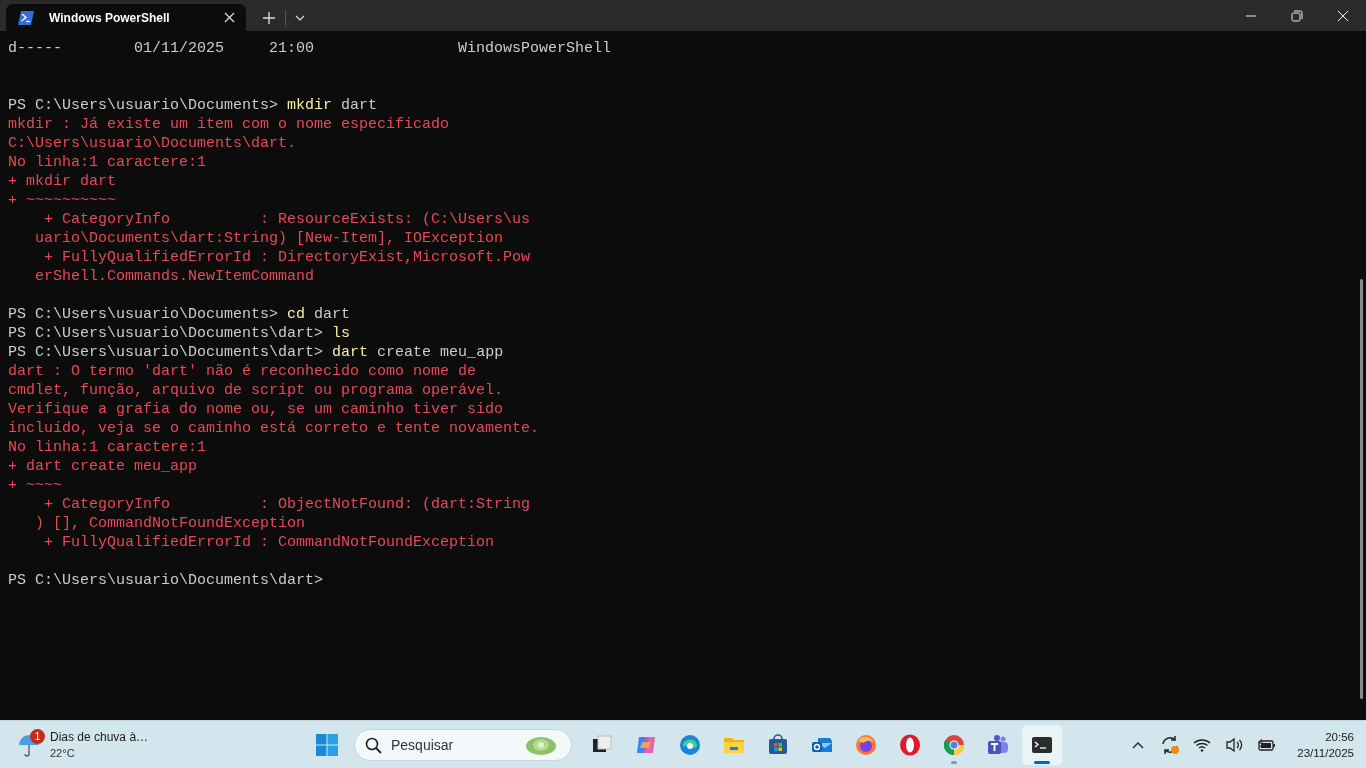 Image resolution: width=1366 pixels, height=768 pixels. I want to click on error-line: + CategoryInfo : ResourceExists: (C:\Users\us, so click(287, 219).